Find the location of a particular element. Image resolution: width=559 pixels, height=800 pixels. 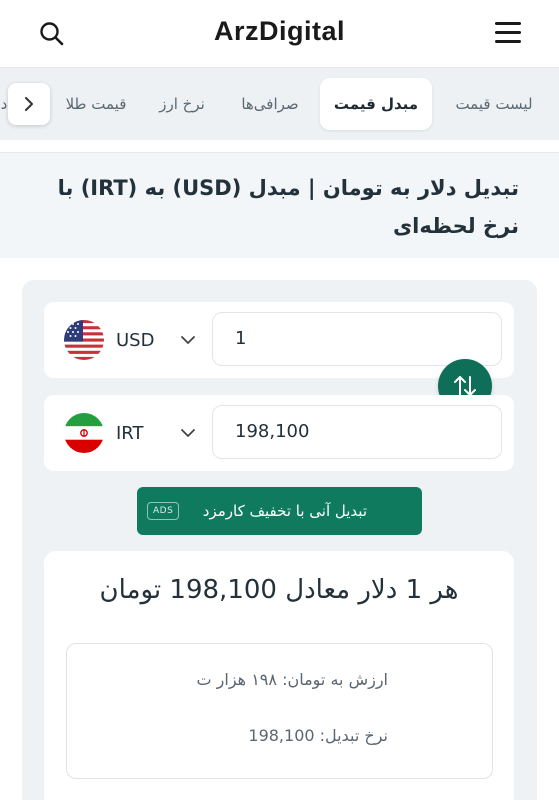

rate-label: نرخ تبدیل: is located at coordinates (353, 735).